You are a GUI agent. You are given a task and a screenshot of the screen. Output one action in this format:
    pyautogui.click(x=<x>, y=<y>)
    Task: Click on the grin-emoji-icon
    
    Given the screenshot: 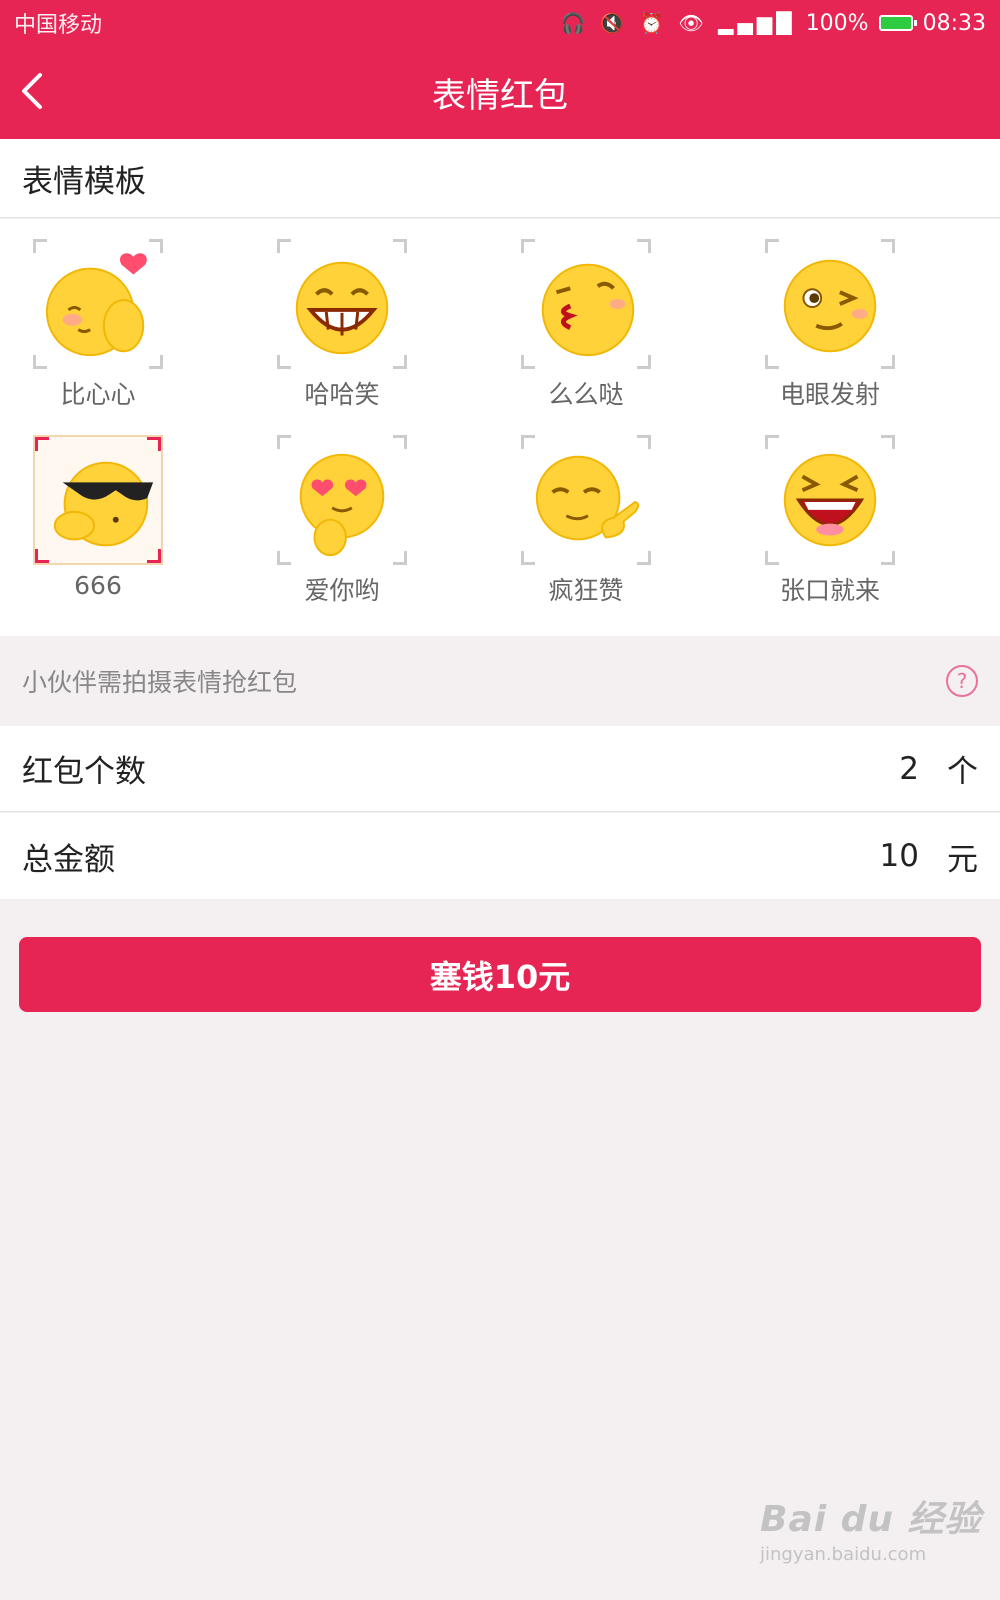 What is the action you would take?
    pyautogui.click(x=342, y=308)
    